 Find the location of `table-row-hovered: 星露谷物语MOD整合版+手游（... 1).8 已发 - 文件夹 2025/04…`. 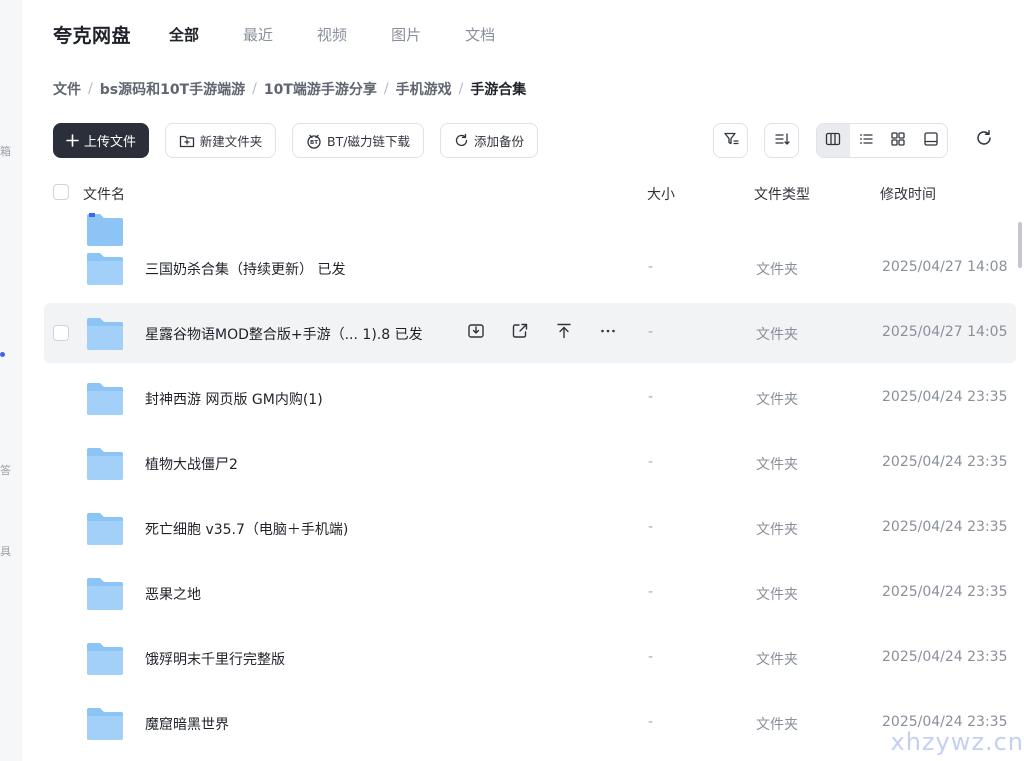

table-row-hovered: 星露谷物语MOD整合版+手游（... 1).8 已发 - 文件夹 2025/04… is located at coordinates (530, 333).